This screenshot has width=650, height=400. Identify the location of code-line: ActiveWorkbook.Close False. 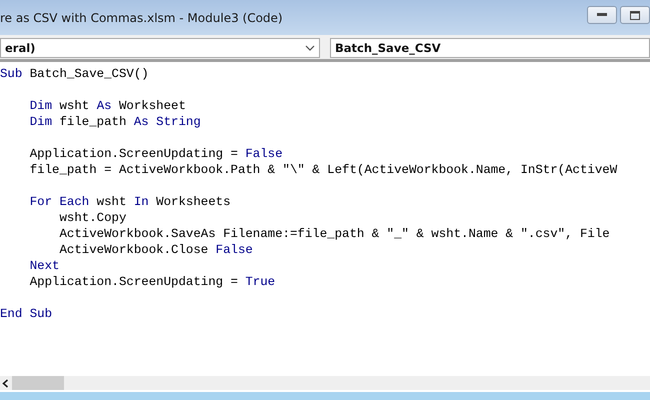
(156, 250).